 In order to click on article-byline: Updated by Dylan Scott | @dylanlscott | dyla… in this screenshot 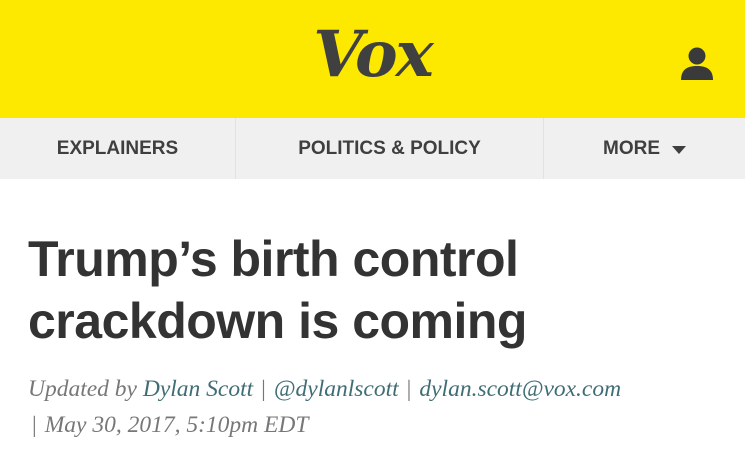, I will do `click(378, 407)`.